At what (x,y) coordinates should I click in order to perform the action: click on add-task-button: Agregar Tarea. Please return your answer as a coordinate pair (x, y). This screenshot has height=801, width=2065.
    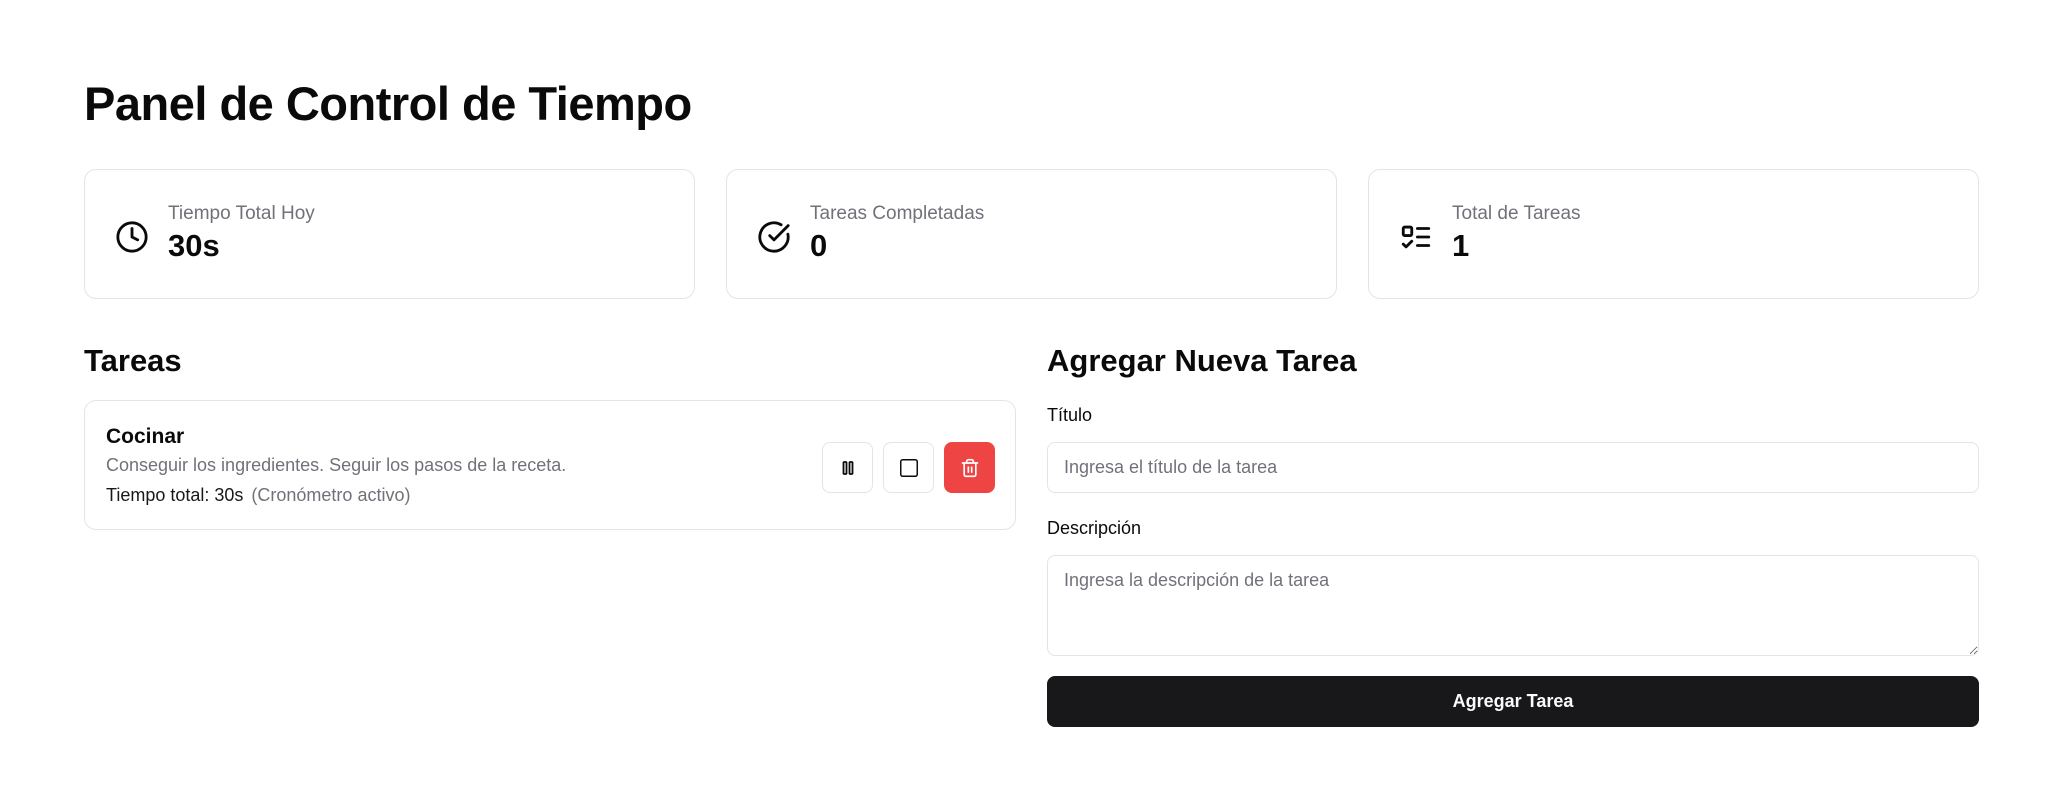
    Looking at the image, I should click on (1513, 701).